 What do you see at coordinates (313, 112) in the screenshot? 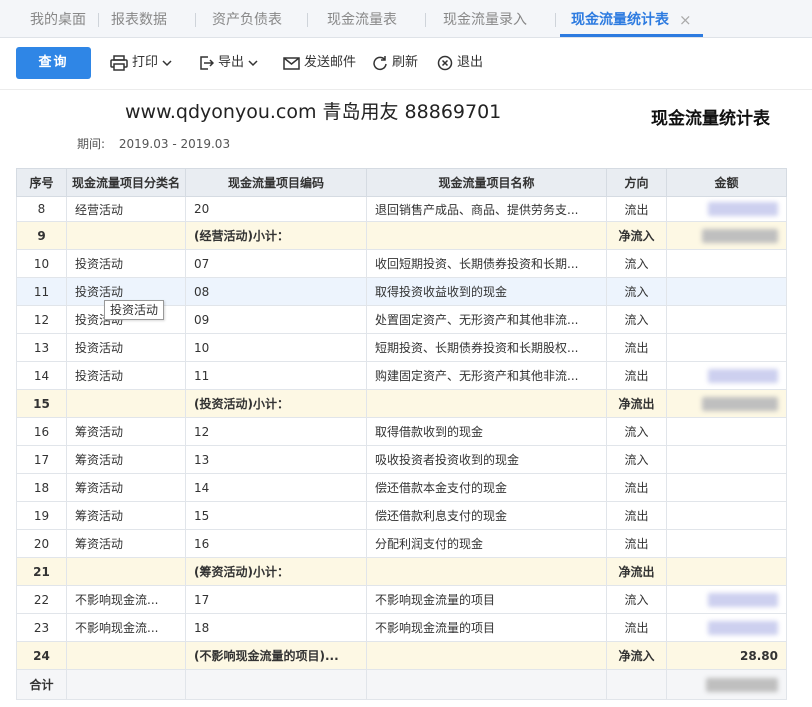
I see `watermark-site-text: www.qdyonyou.com 青岛用友 88869701` at bounding box center [313, 112].